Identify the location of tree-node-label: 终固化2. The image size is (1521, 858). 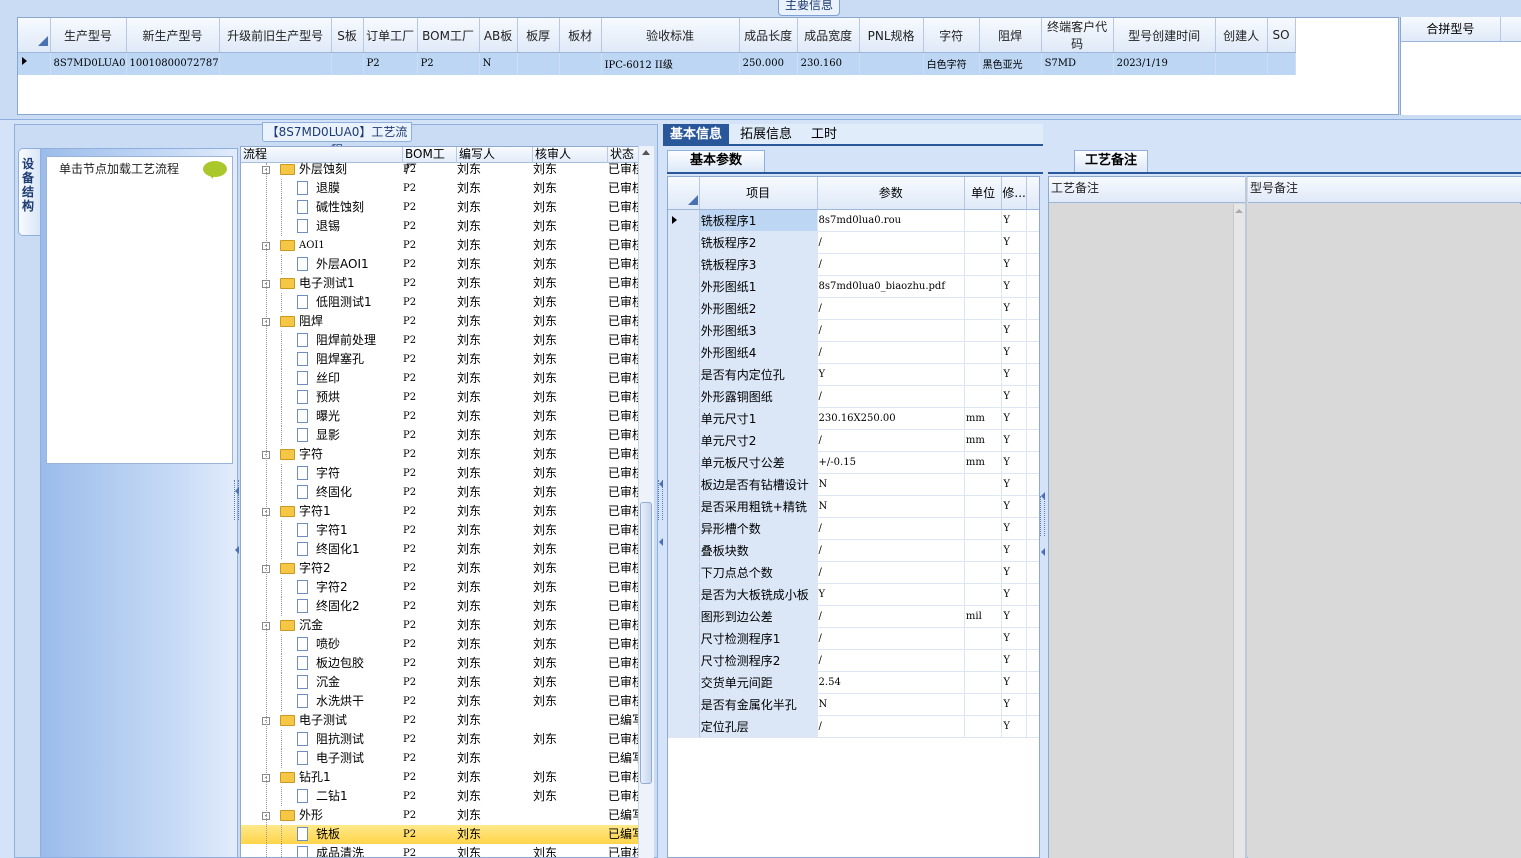
(338, 606).